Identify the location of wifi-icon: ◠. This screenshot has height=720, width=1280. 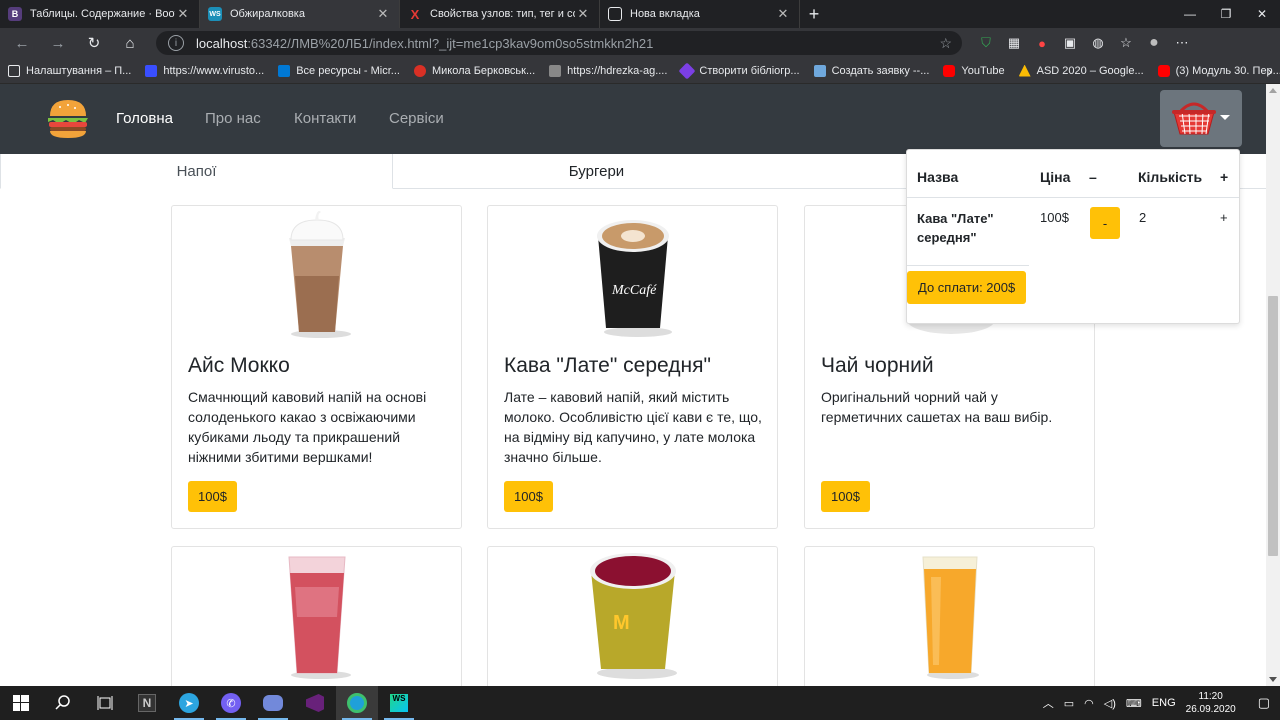
(1089, 703).